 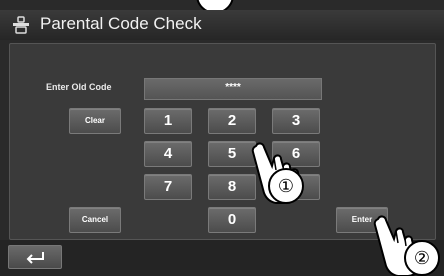 What do you see at coordinates (95, 220) in the screenshot?
I see `cancel-button: Cancel` at bounding box center [95, 220].